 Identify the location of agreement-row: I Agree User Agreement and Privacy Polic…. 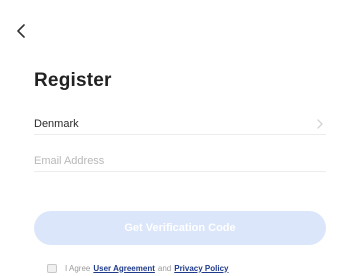
(138, 268).